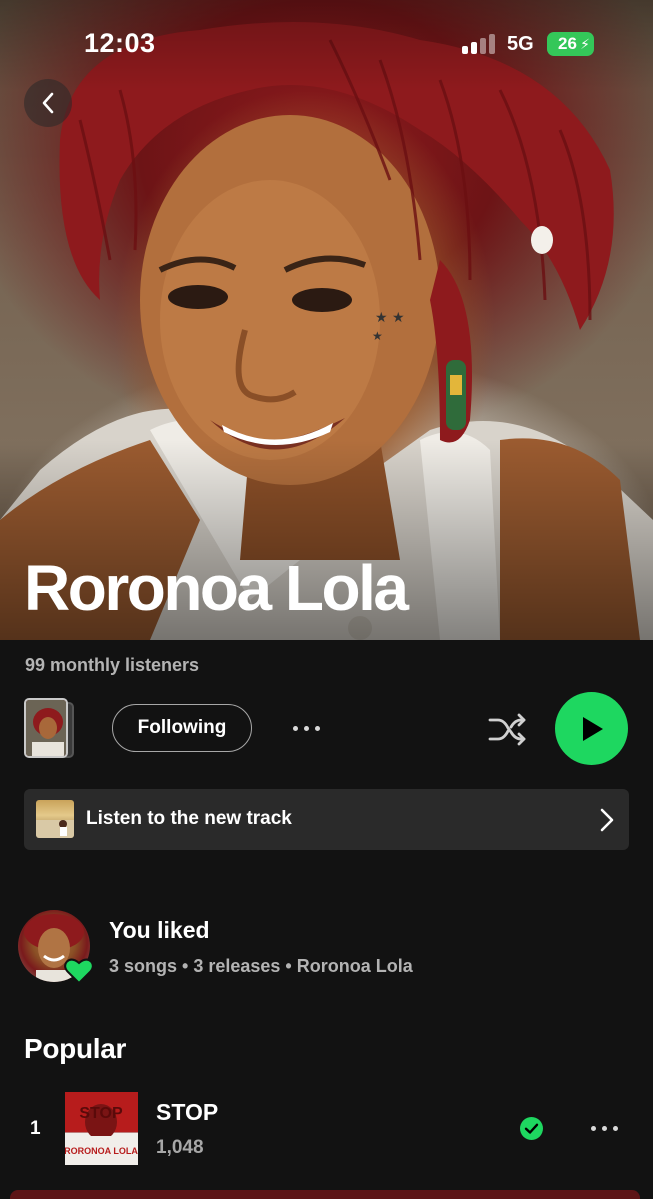 The image size is (653, 1199). I want to click on new-track-label: Listen to the new track, so click(189, 818).